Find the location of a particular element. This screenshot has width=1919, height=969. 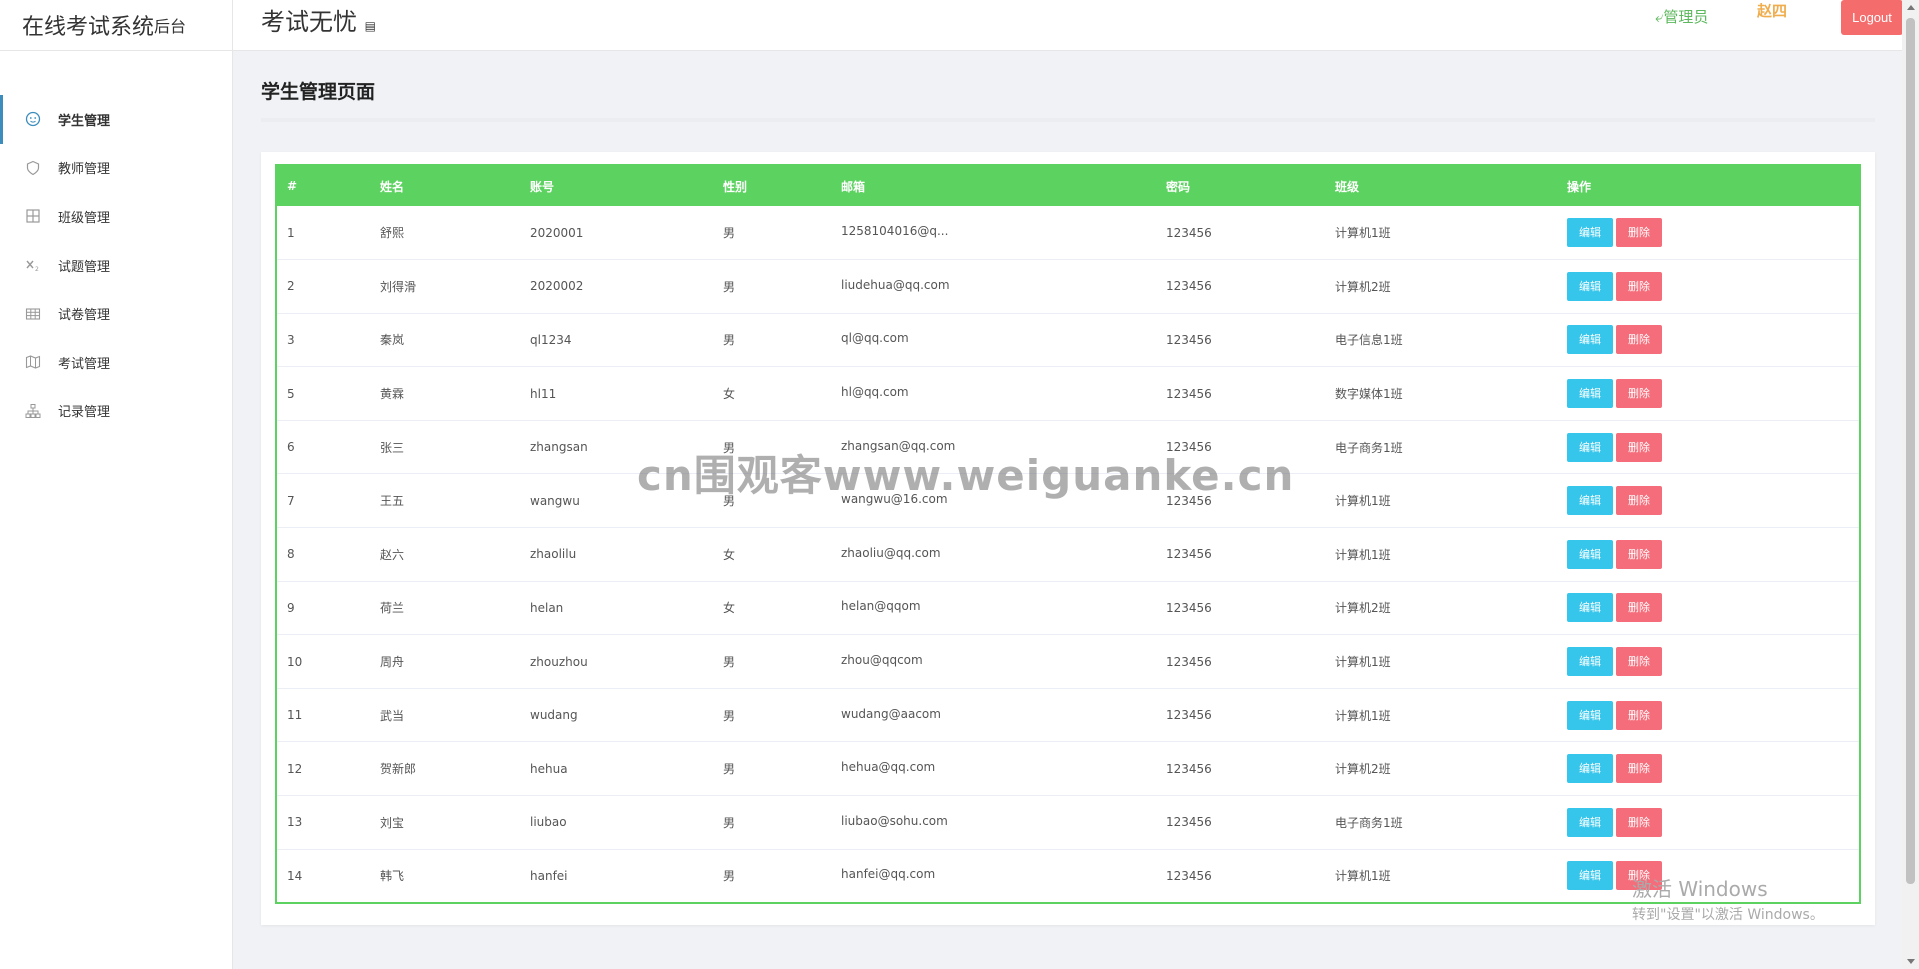

email-text: liudehua@qq.com is located at coordinates (895, 284).